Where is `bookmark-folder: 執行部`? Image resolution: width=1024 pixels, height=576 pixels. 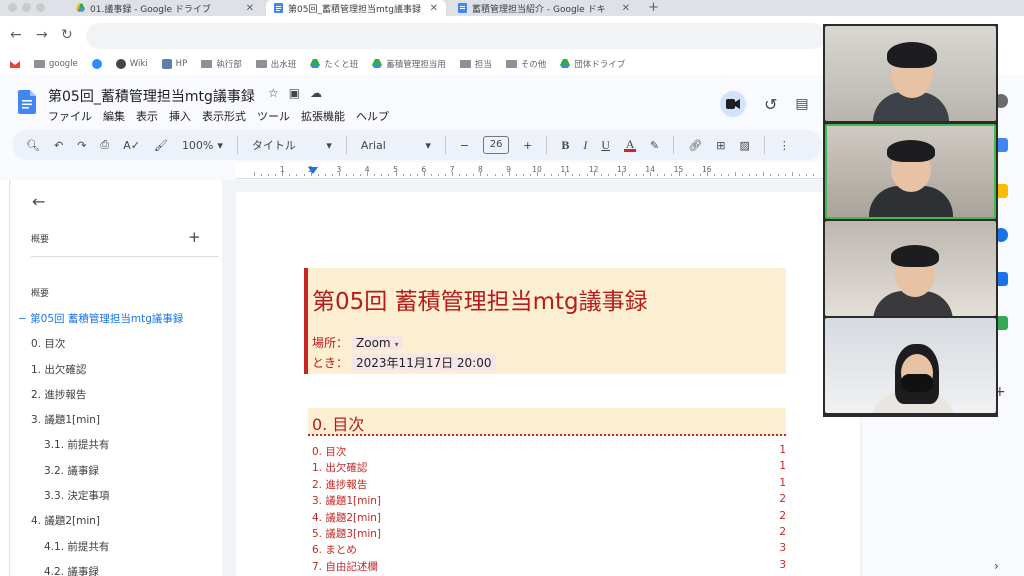 bookmark-folder: 執行部 is located at coordinates (221, 64).